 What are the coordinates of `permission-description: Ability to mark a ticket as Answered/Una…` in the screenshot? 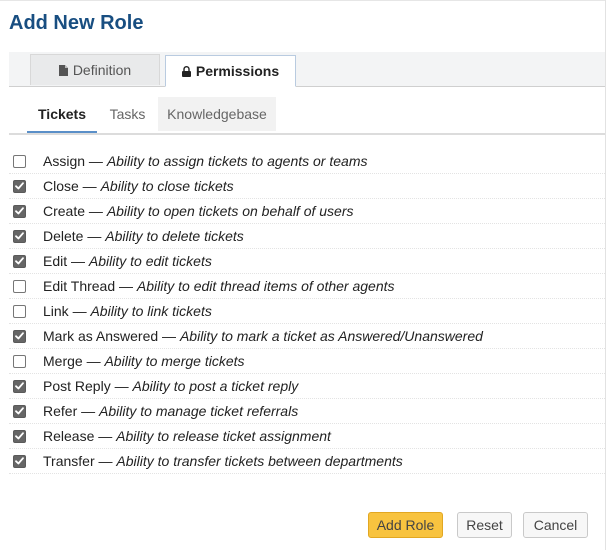 It's located at (331, 336).